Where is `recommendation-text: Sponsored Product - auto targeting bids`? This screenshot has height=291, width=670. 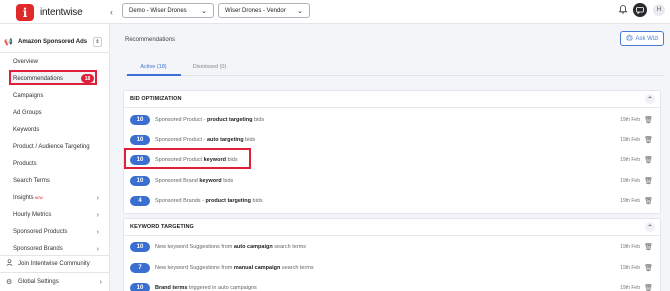
recommendation-text: Sponsored Product - auto targeting bids is located at coordinates (205, 140).